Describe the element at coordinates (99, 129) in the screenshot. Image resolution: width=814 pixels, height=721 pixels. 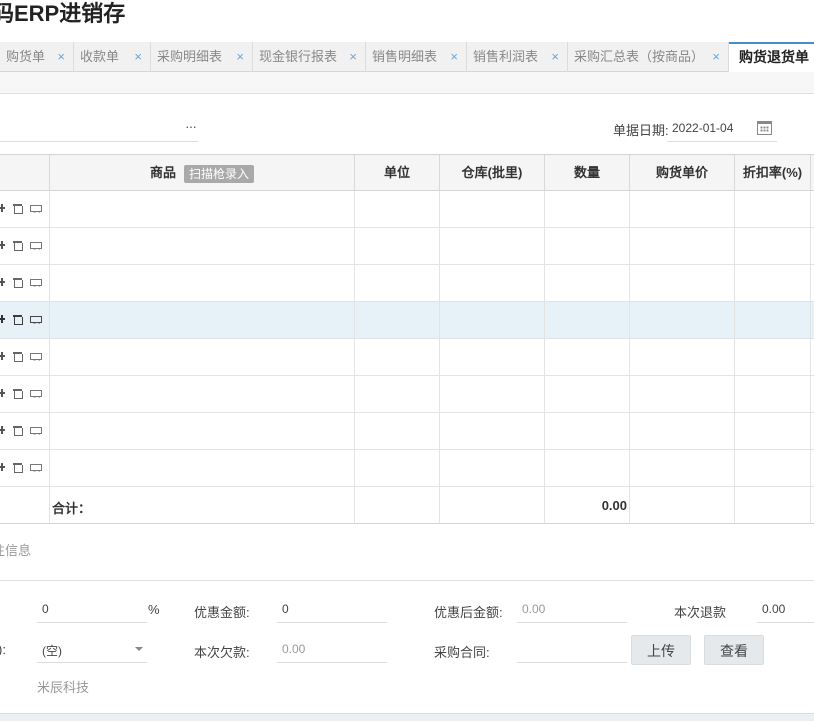
I see `supplier-field: ···` at that location.